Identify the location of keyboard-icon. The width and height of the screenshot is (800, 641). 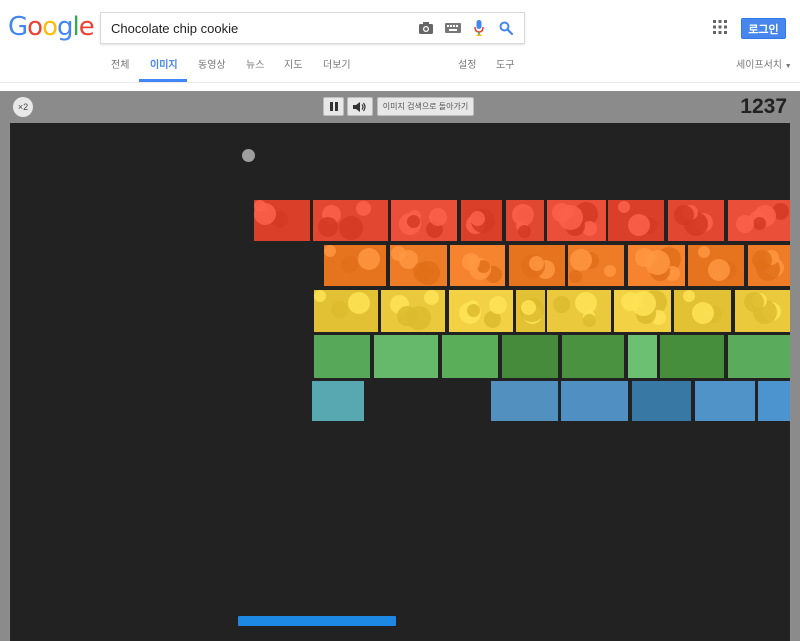
(453, 28).